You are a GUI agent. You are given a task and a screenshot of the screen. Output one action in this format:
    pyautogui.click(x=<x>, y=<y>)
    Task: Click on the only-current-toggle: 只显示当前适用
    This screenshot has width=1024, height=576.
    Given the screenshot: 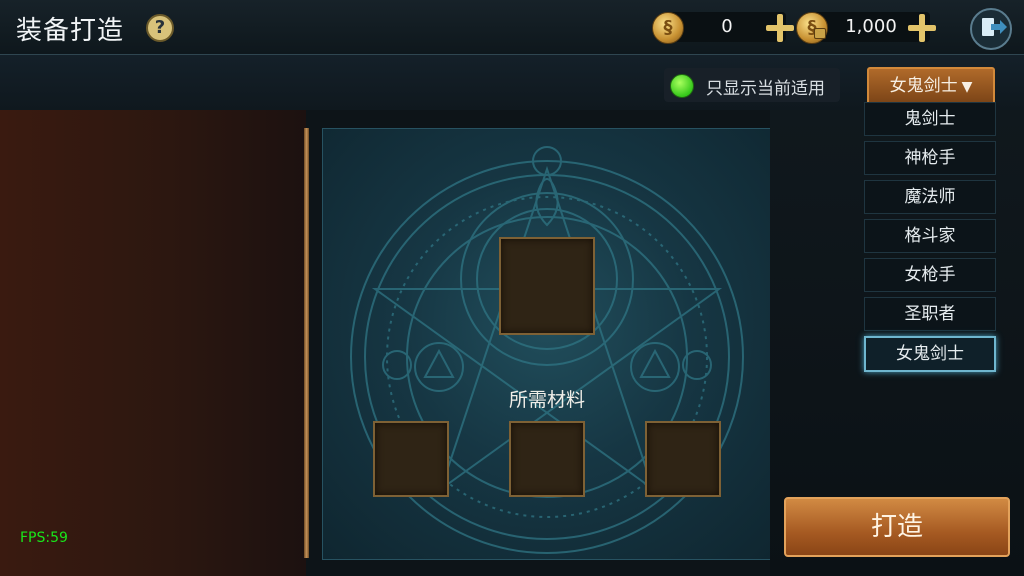 What is the action you would take?
    pyautogui.click(x=752, y=85)
    